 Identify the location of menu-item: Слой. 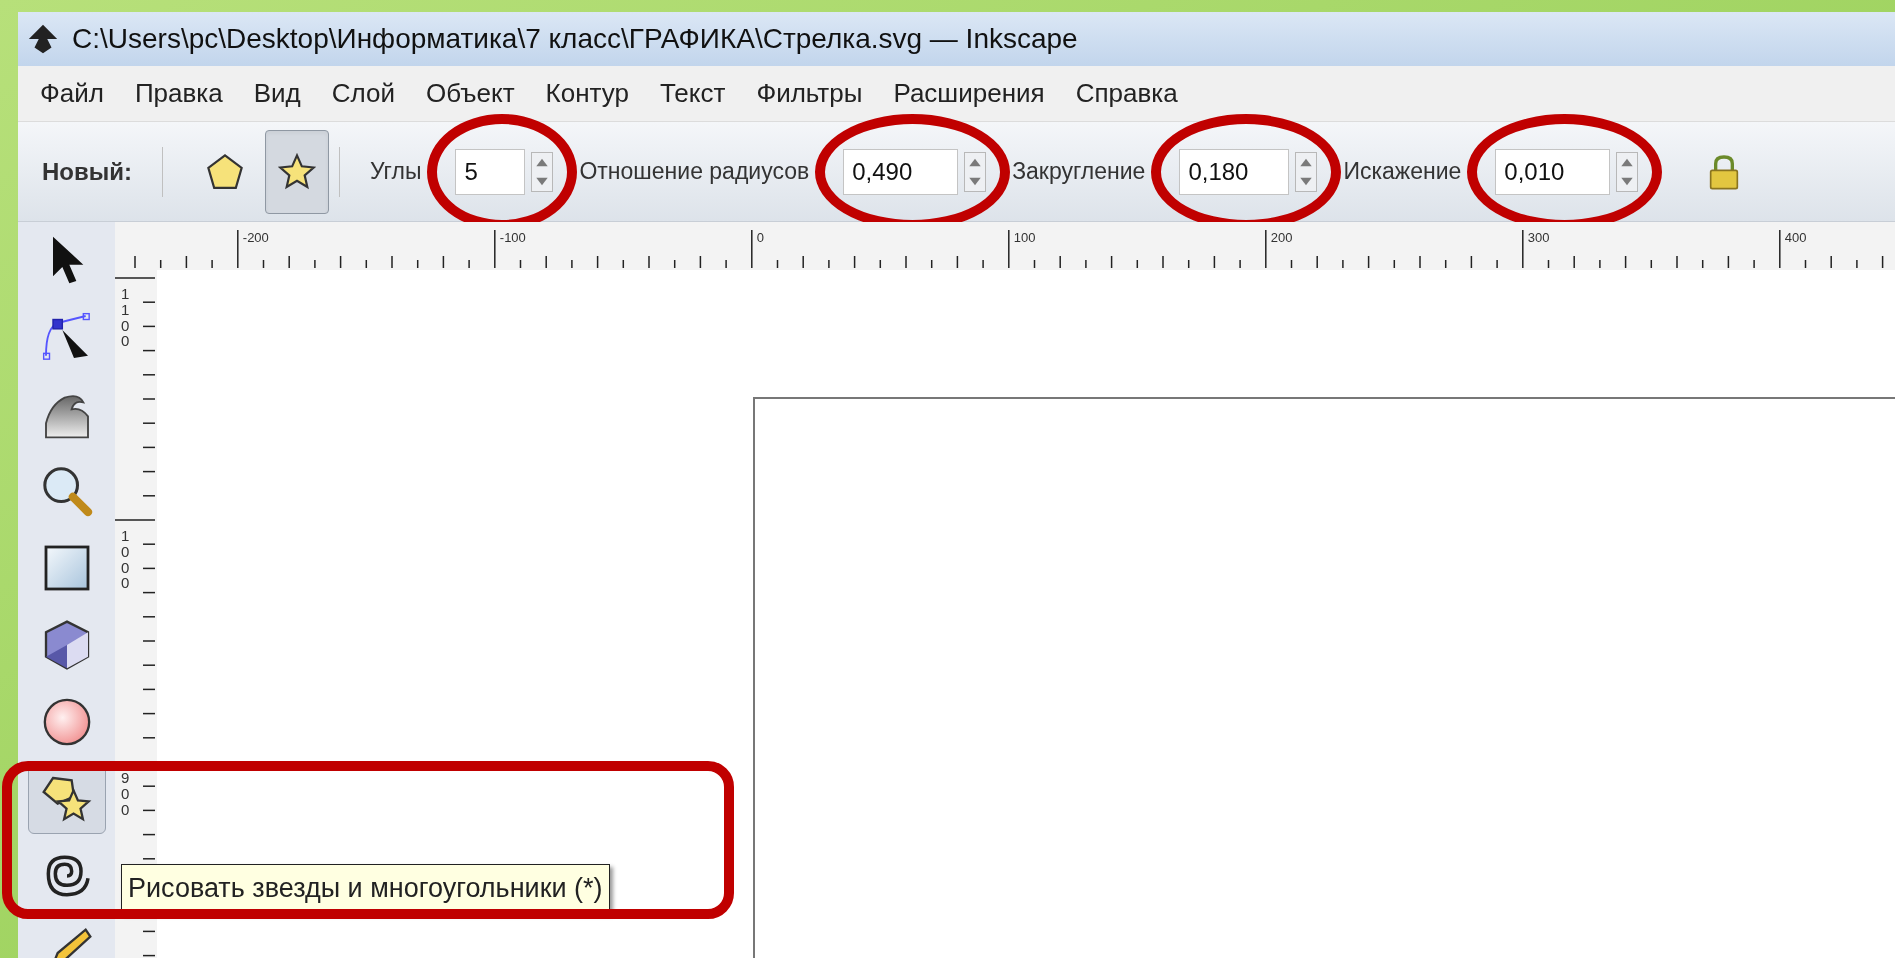
(363, 93).